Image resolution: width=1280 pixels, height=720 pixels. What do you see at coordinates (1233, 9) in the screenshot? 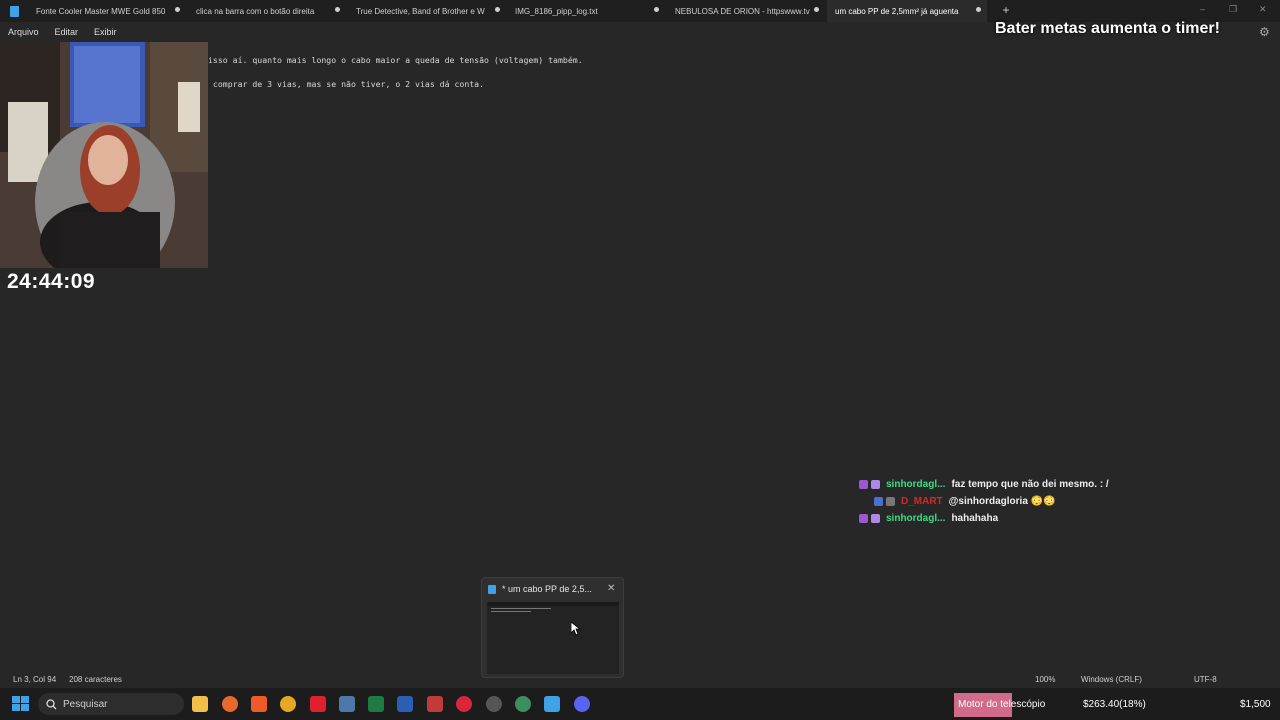
I see `maximize-icon: ❐` at bounding box center [1233, 9].